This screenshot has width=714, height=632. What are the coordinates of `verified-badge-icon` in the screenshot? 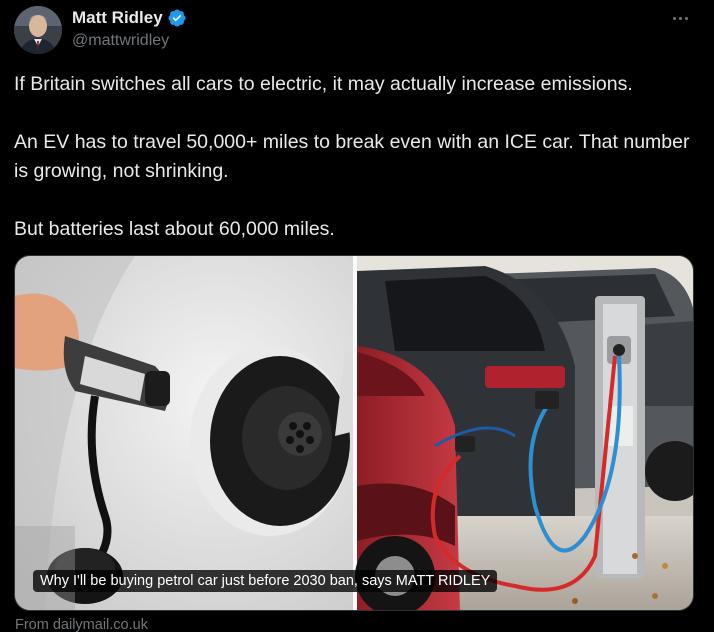 It's located at (177, 18).